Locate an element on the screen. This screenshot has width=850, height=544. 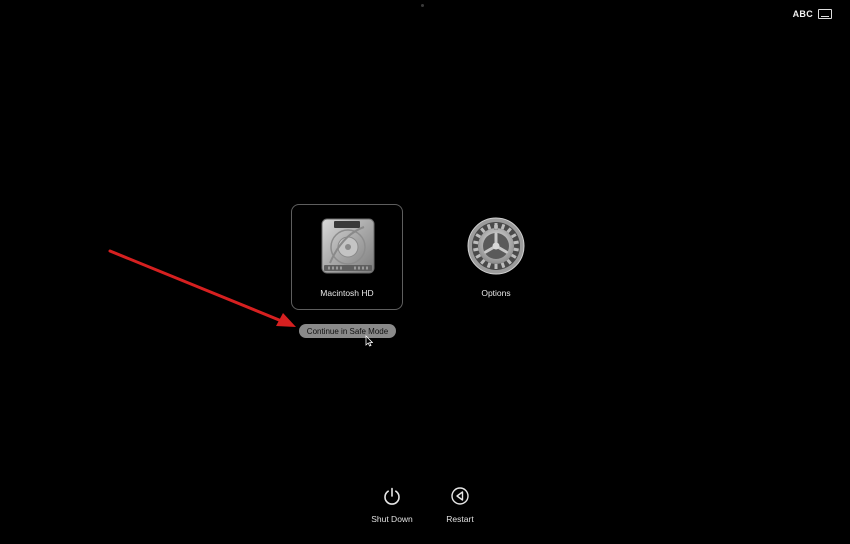
safe-mode-label: Continue in Safe Mode is located at coordinates (347, 331).